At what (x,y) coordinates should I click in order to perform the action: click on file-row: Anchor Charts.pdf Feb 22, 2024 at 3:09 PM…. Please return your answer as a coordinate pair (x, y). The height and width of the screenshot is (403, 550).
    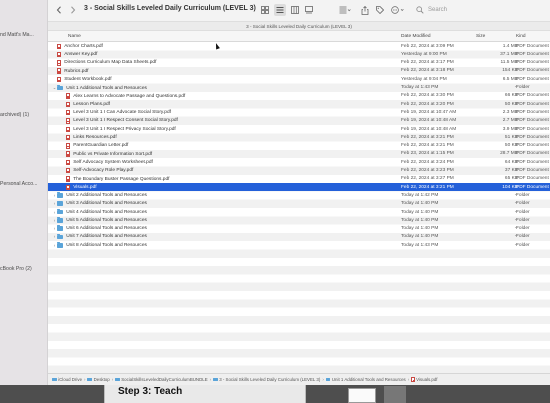
    Looking at the image, I should click on (299, 46).